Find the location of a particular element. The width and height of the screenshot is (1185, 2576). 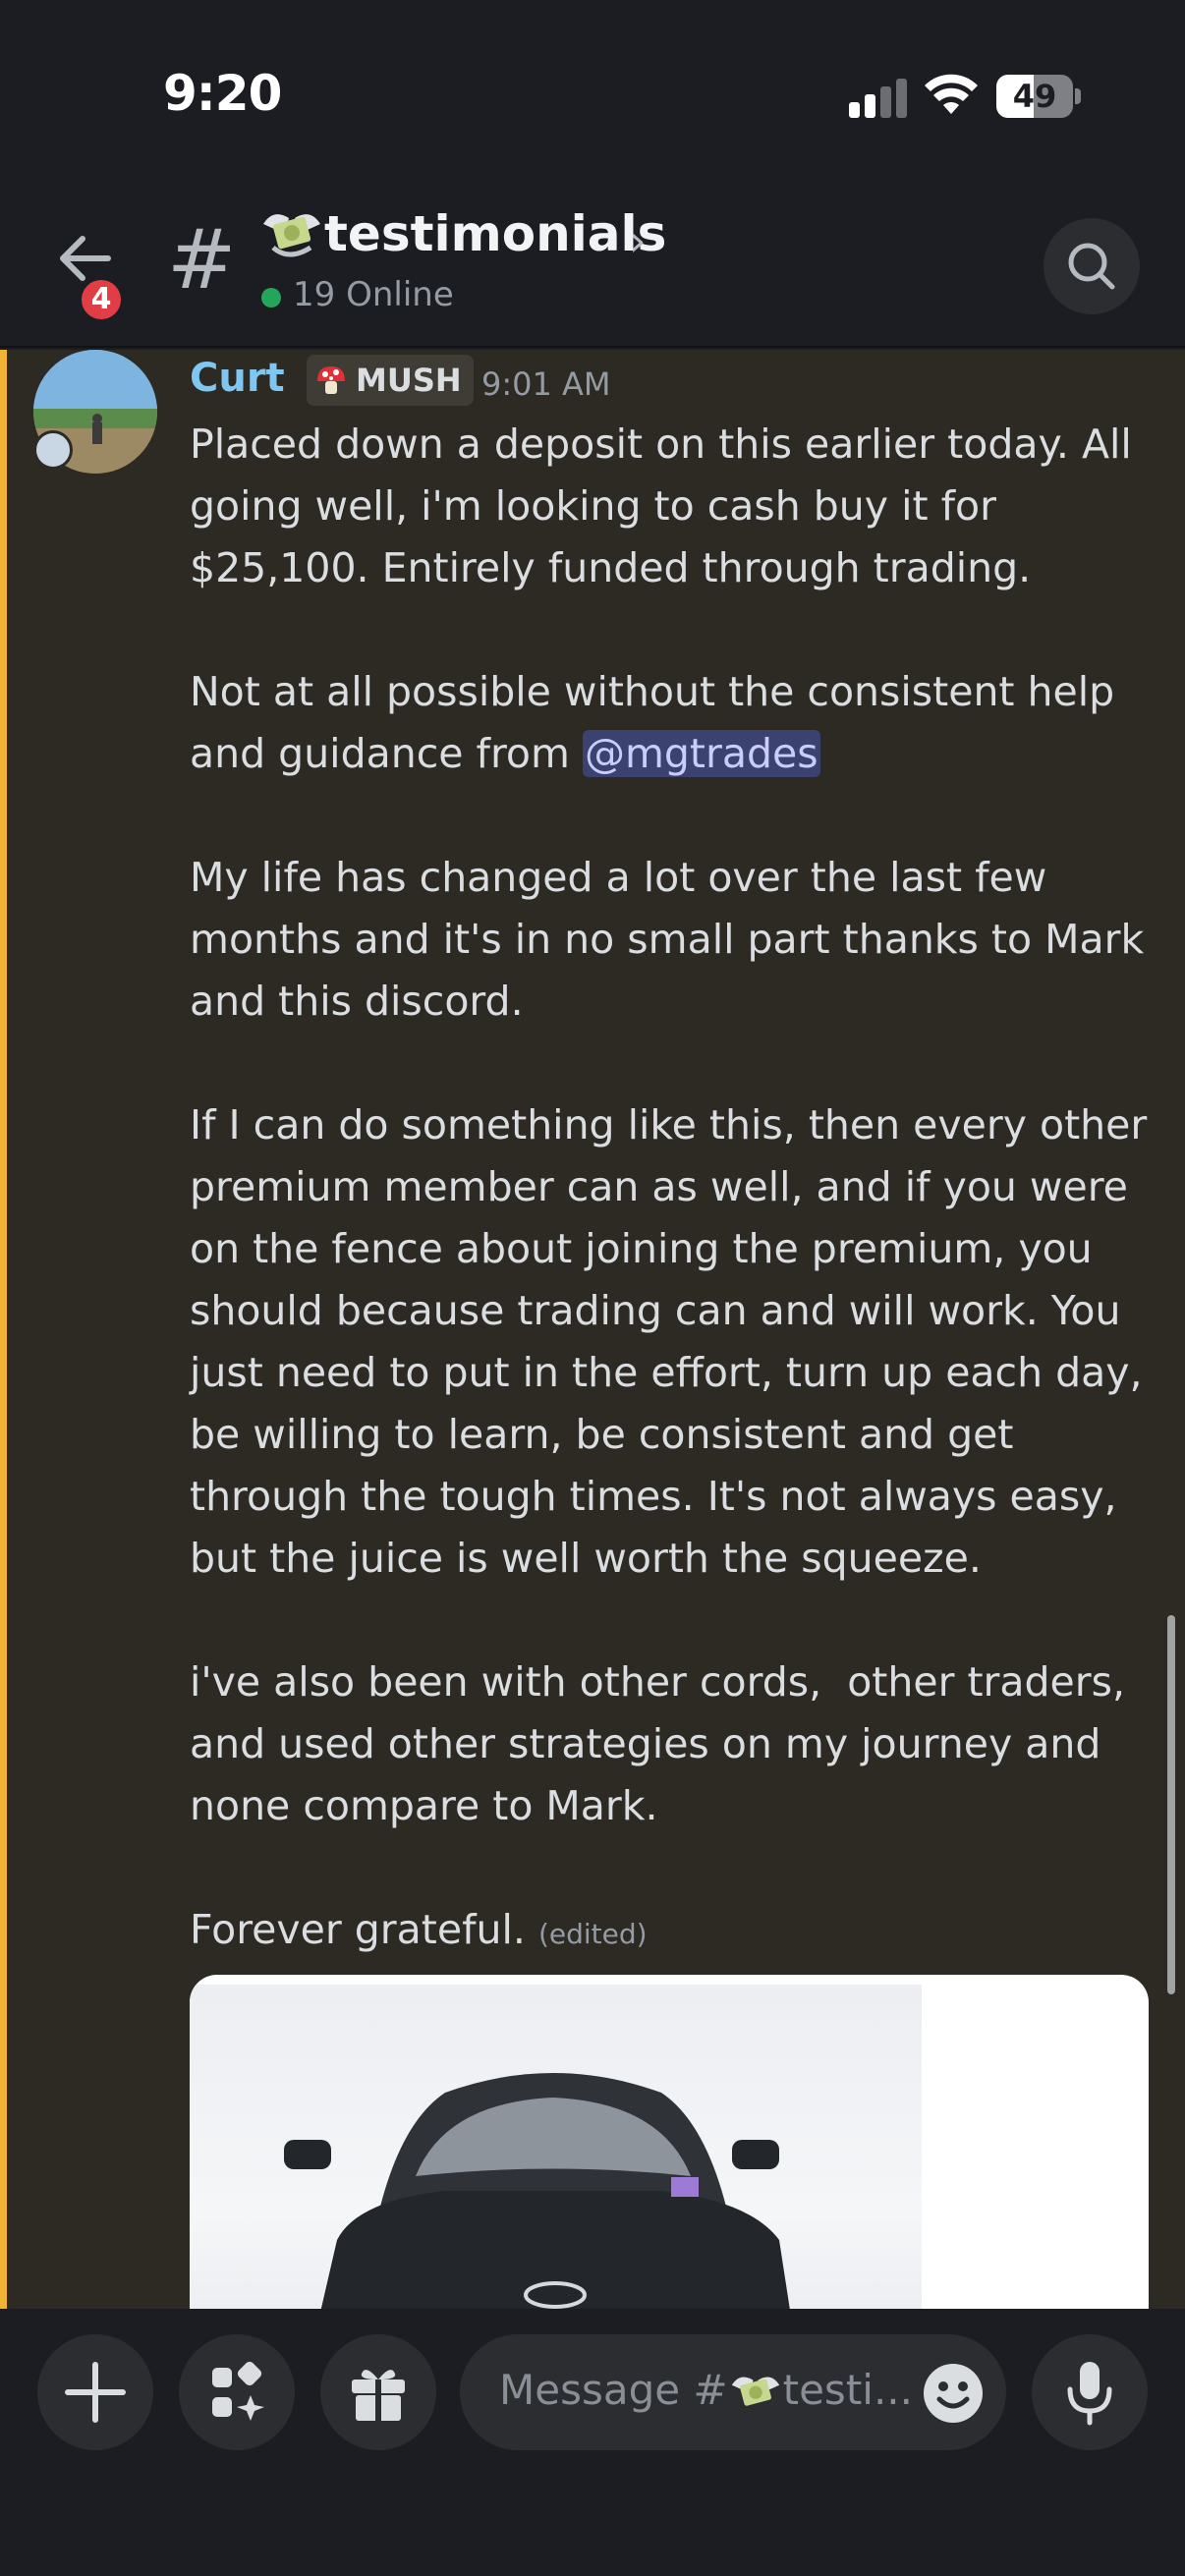

apps-button is located at coordinates (237, 2392).